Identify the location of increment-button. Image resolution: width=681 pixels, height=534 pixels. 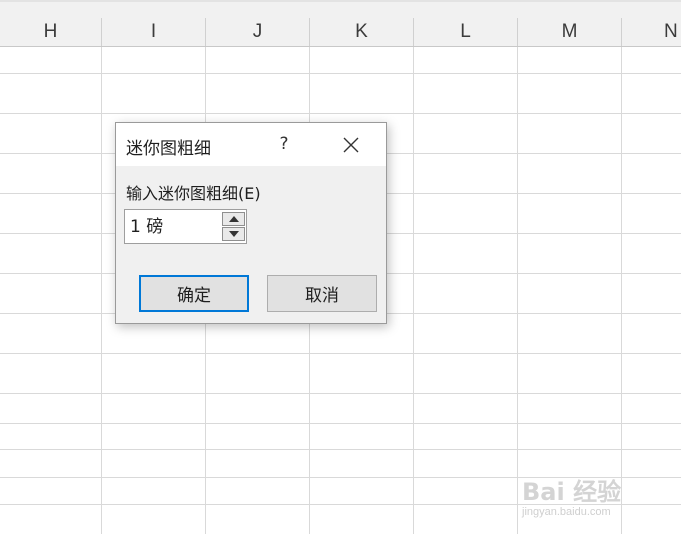
(233, 219).